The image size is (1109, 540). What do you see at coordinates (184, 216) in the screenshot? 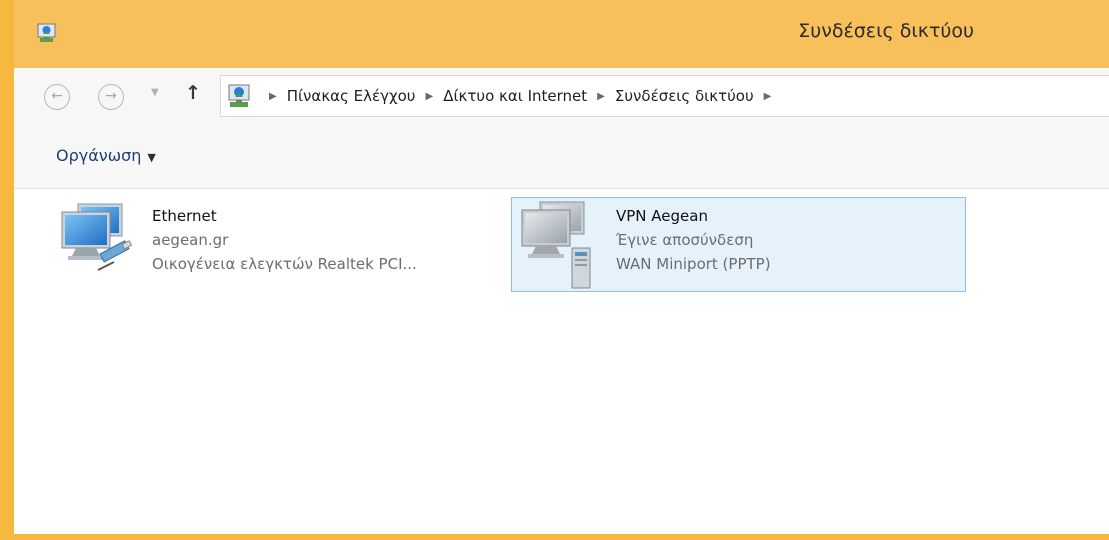
I see `connection-name: Ethernet` at bounding box center [184, 216].